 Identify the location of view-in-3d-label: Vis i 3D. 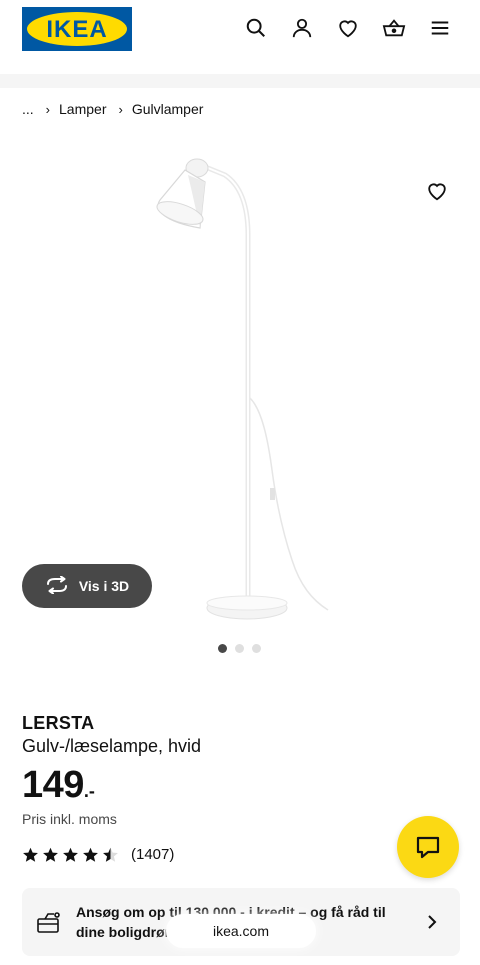
(104, 586).